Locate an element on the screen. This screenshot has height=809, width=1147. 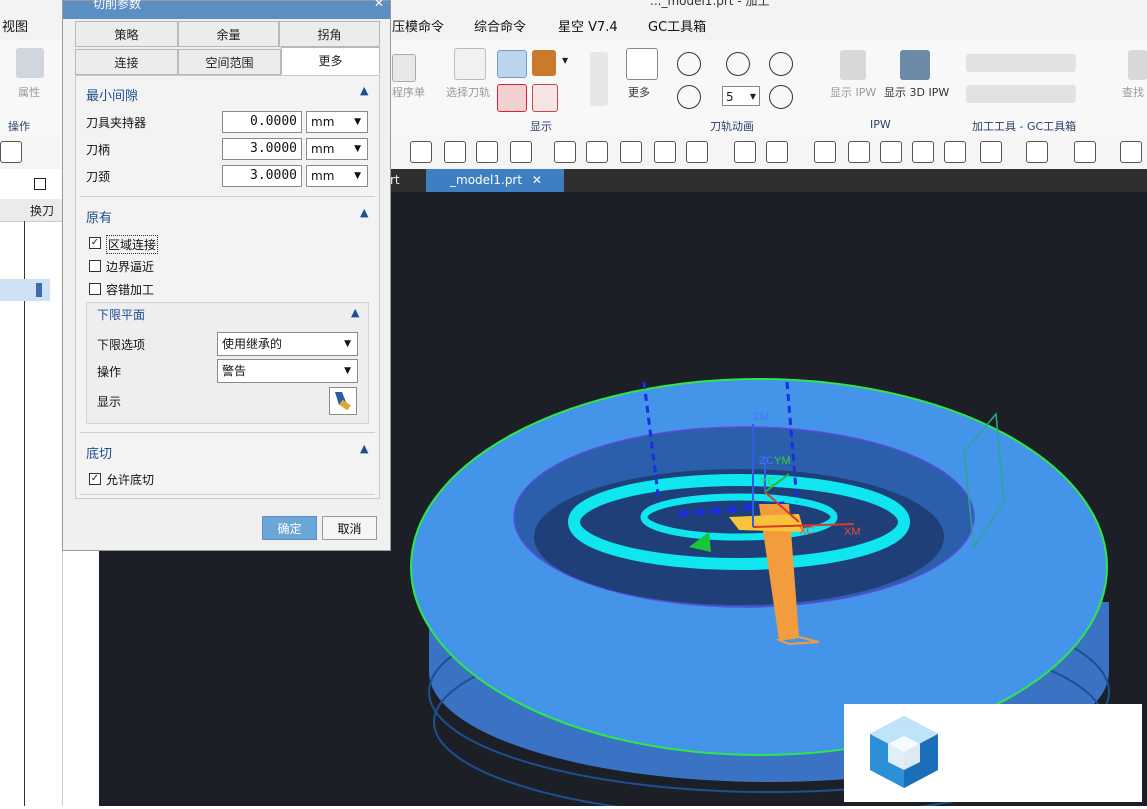
rotate-icon is located at coordinates (891, 152).